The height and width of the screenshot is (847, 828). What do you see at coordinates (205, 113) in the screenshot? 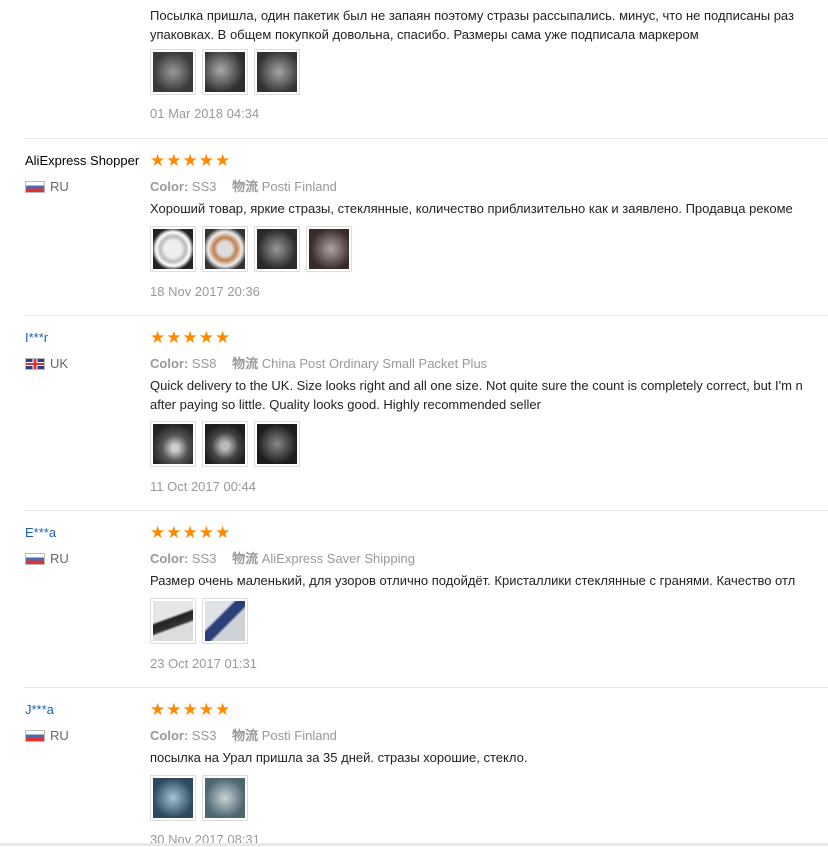
I see `review-date: 01 Mar 2018 04:34` at bounding box center [205, 113].